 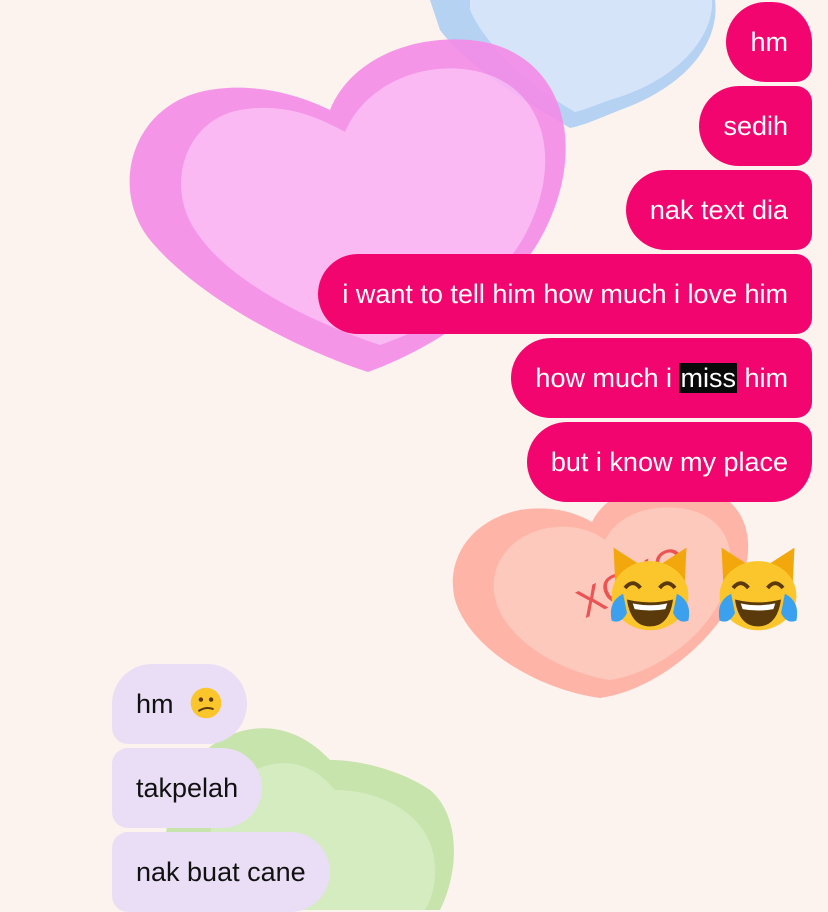 I want to click on received-message: nak buat cane, so click(x=221, y=872).